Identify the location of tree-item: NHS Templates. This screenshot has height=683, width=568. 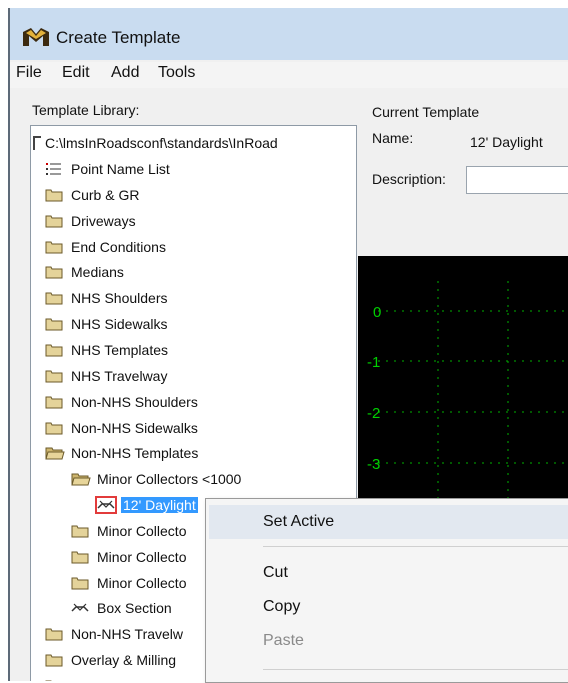
(107, 350).